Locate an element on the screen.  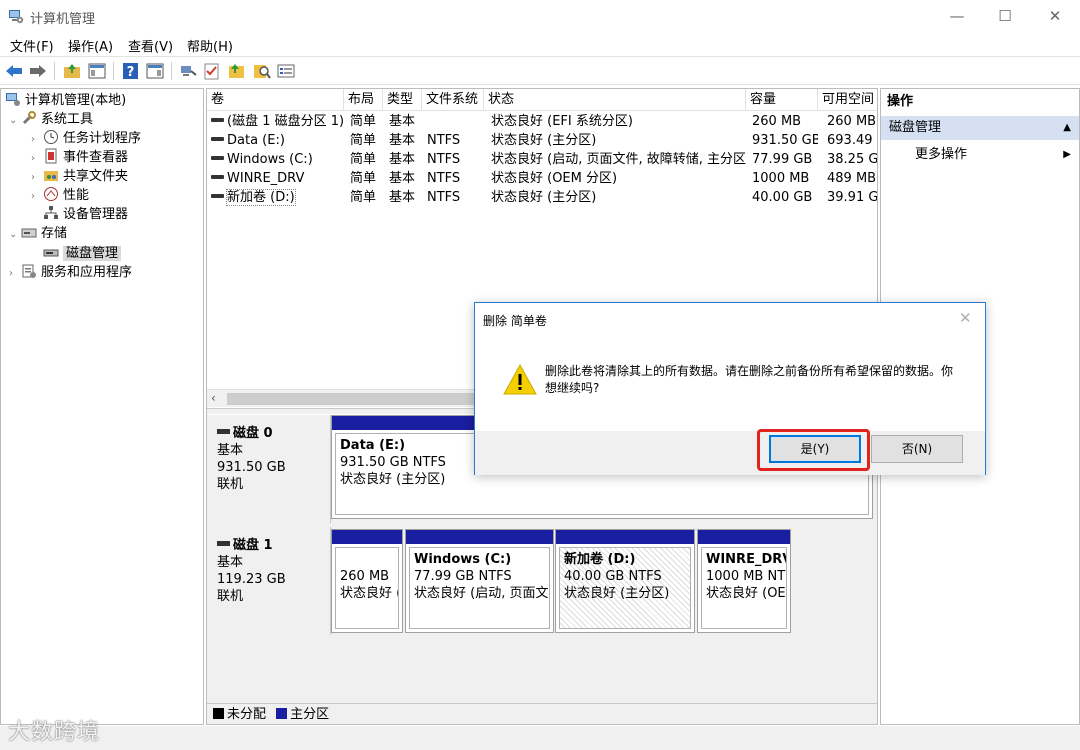
disk-0-label: 磁盘 0 基本 931.50 GB 联机 is located at coordinates (270, 469).